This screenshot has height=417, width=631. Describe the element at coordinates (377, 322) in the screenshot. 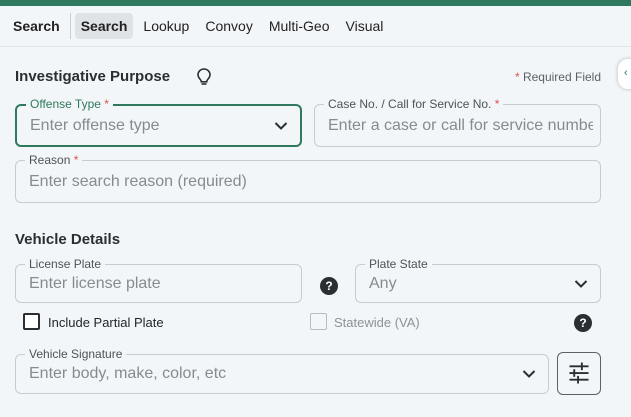

I see `statewide-label: Statewide (VA)` at that location.